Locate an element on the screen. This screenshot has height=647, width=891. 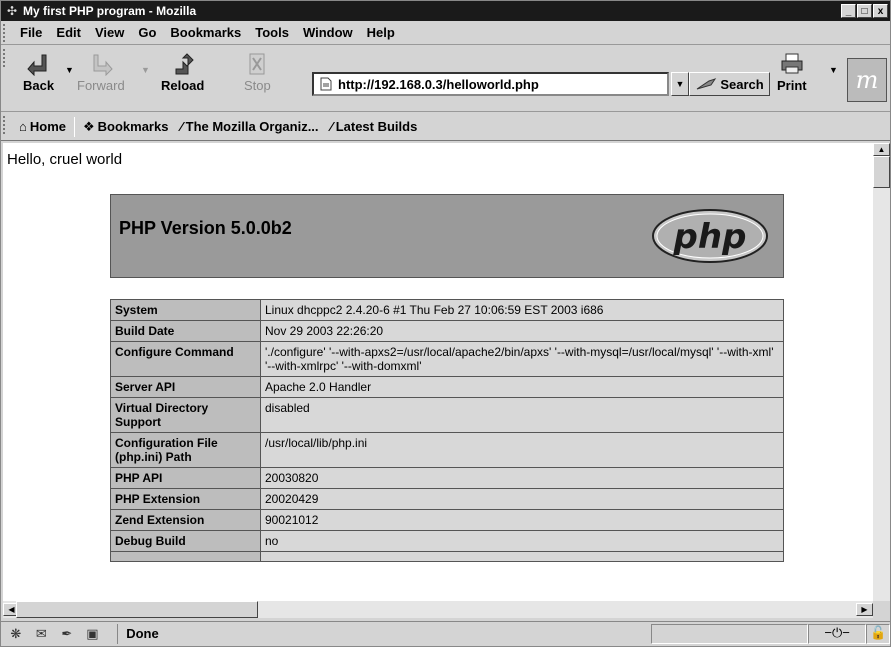
info-table-row: Server API Apache 2.0 Handler is located at coordinates (447, 387).